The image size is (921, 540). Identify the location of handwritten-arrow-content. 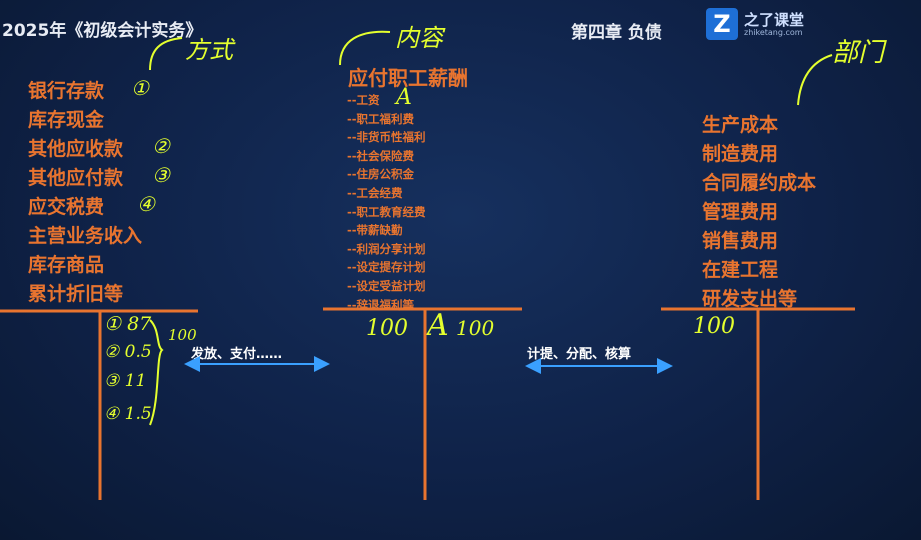
(365, 48).